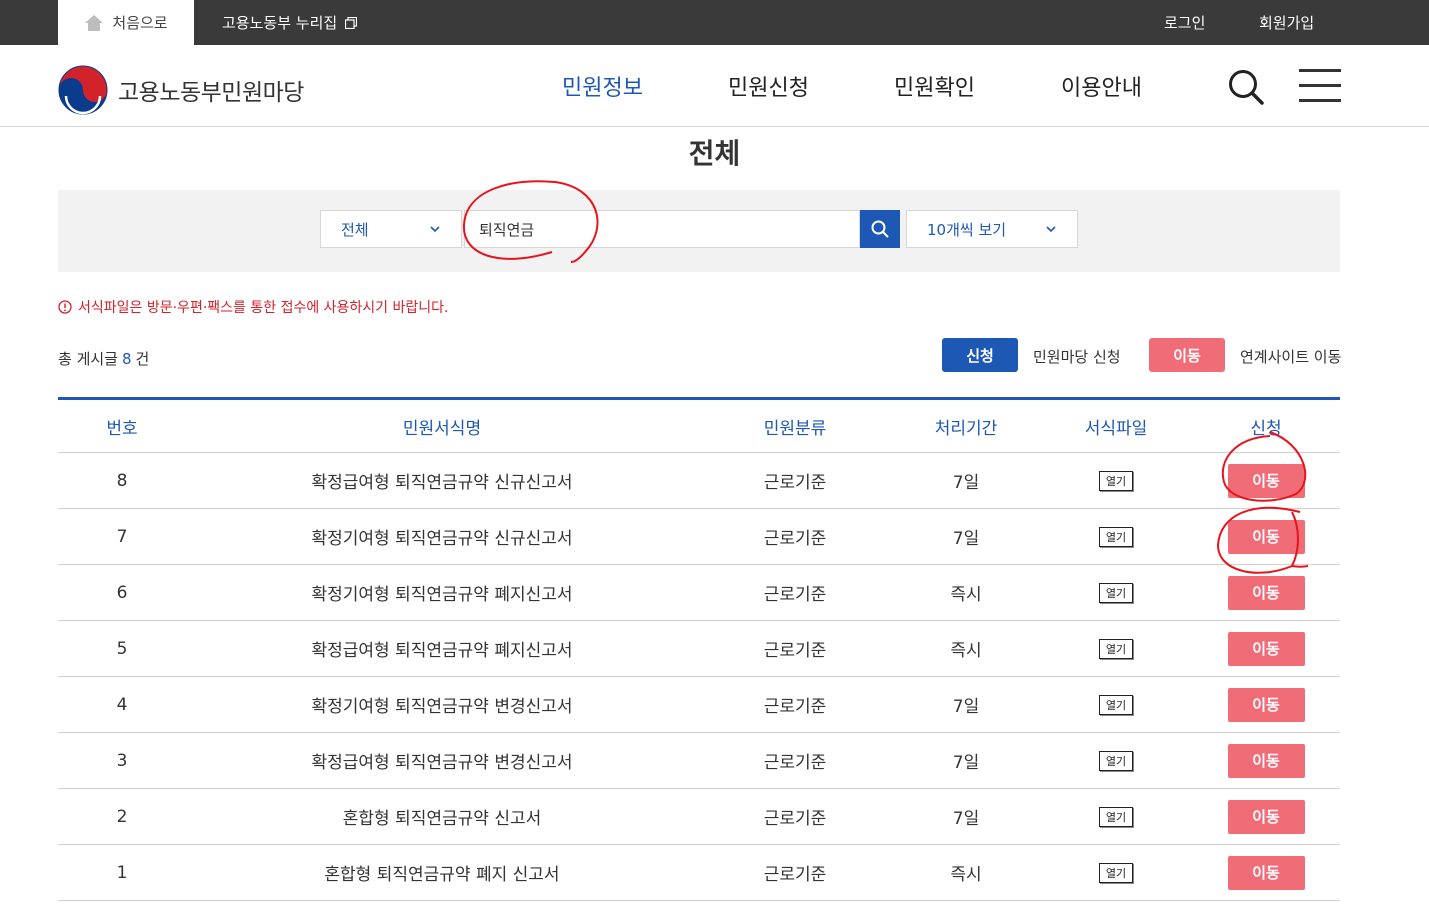 Image resolution: width=1429 pixels, height=916 pixels. Describe the element at coordinates (1291, 357) in the screenshot. I see `legend-move-desc: 연계사이트 이동` at that location.